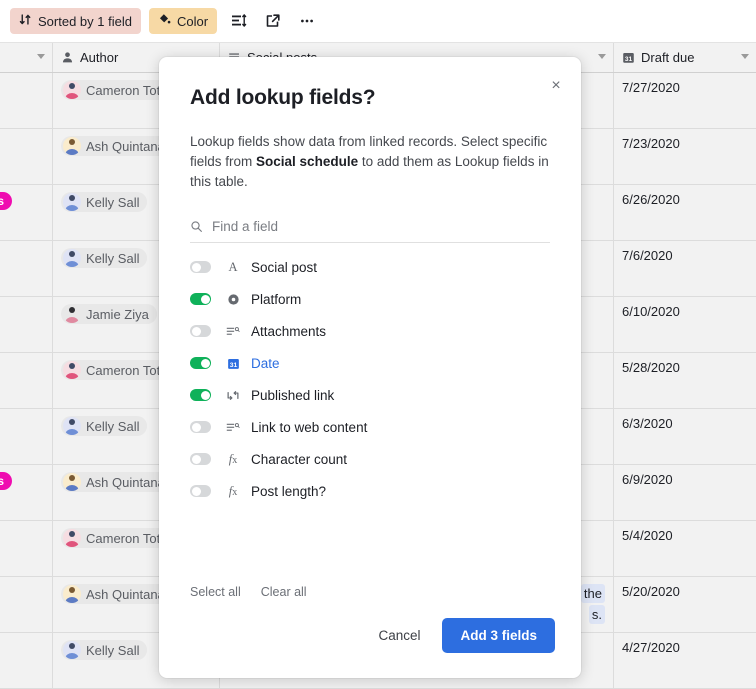 This screenshot has width=756, height=689. I want to click on calendar-icon: 31, so click(233, 363).